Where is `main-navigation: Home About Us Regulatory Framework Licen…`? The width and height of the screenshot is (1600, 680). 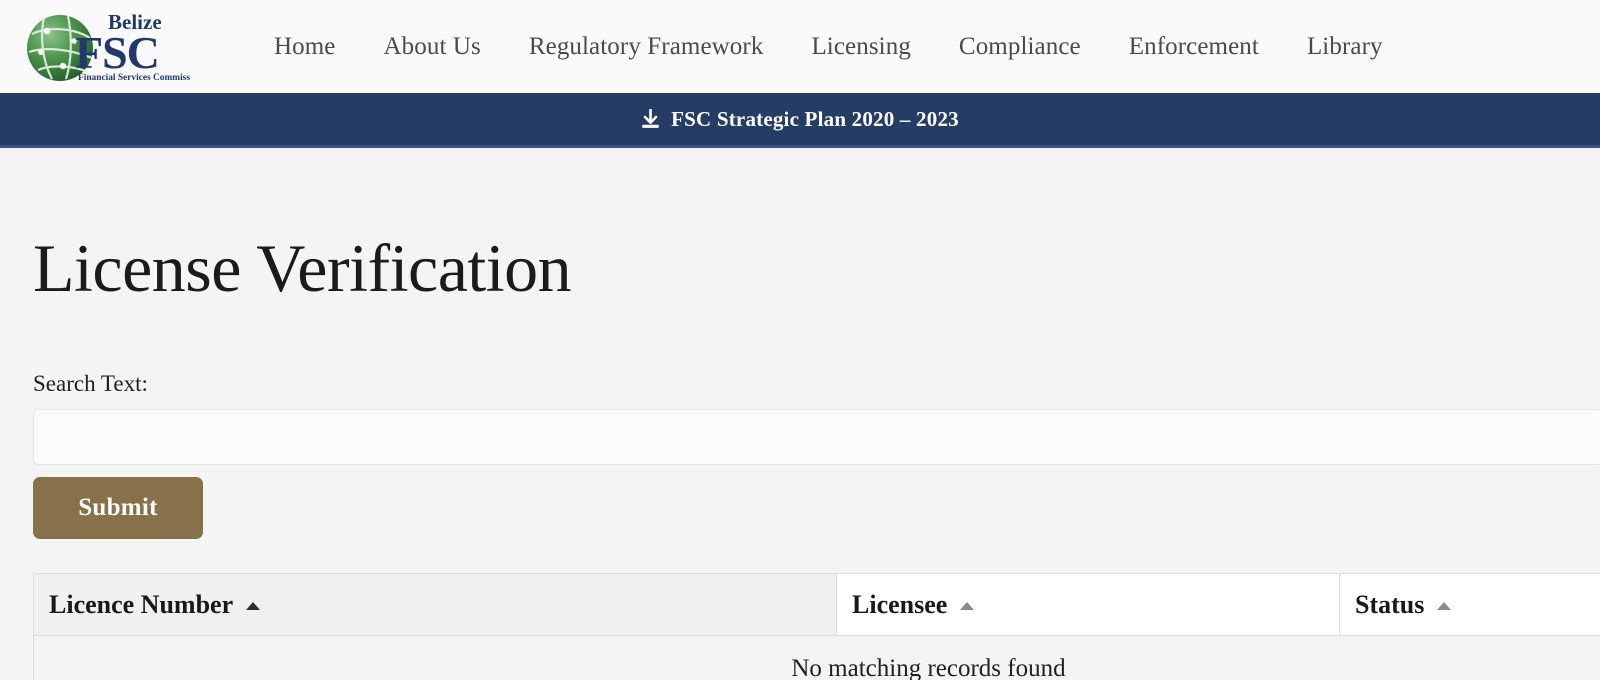
main-navigation: Home About Us Regulatory Framework Licen… is located at coordinates (828, 46).